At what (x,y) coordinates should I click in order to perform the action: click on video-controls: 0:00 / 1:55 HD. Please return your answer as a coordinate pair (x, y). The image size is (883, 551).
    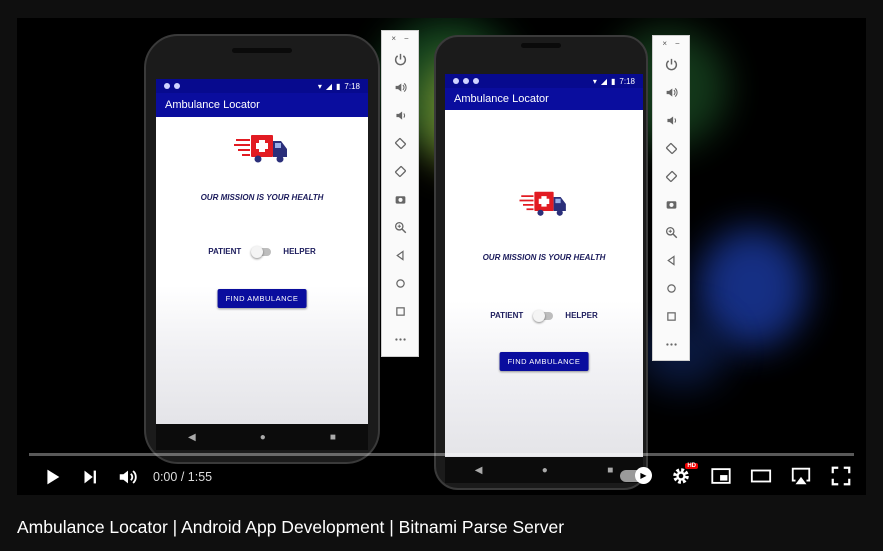
    Looking at the image, I should click on (441, 476).